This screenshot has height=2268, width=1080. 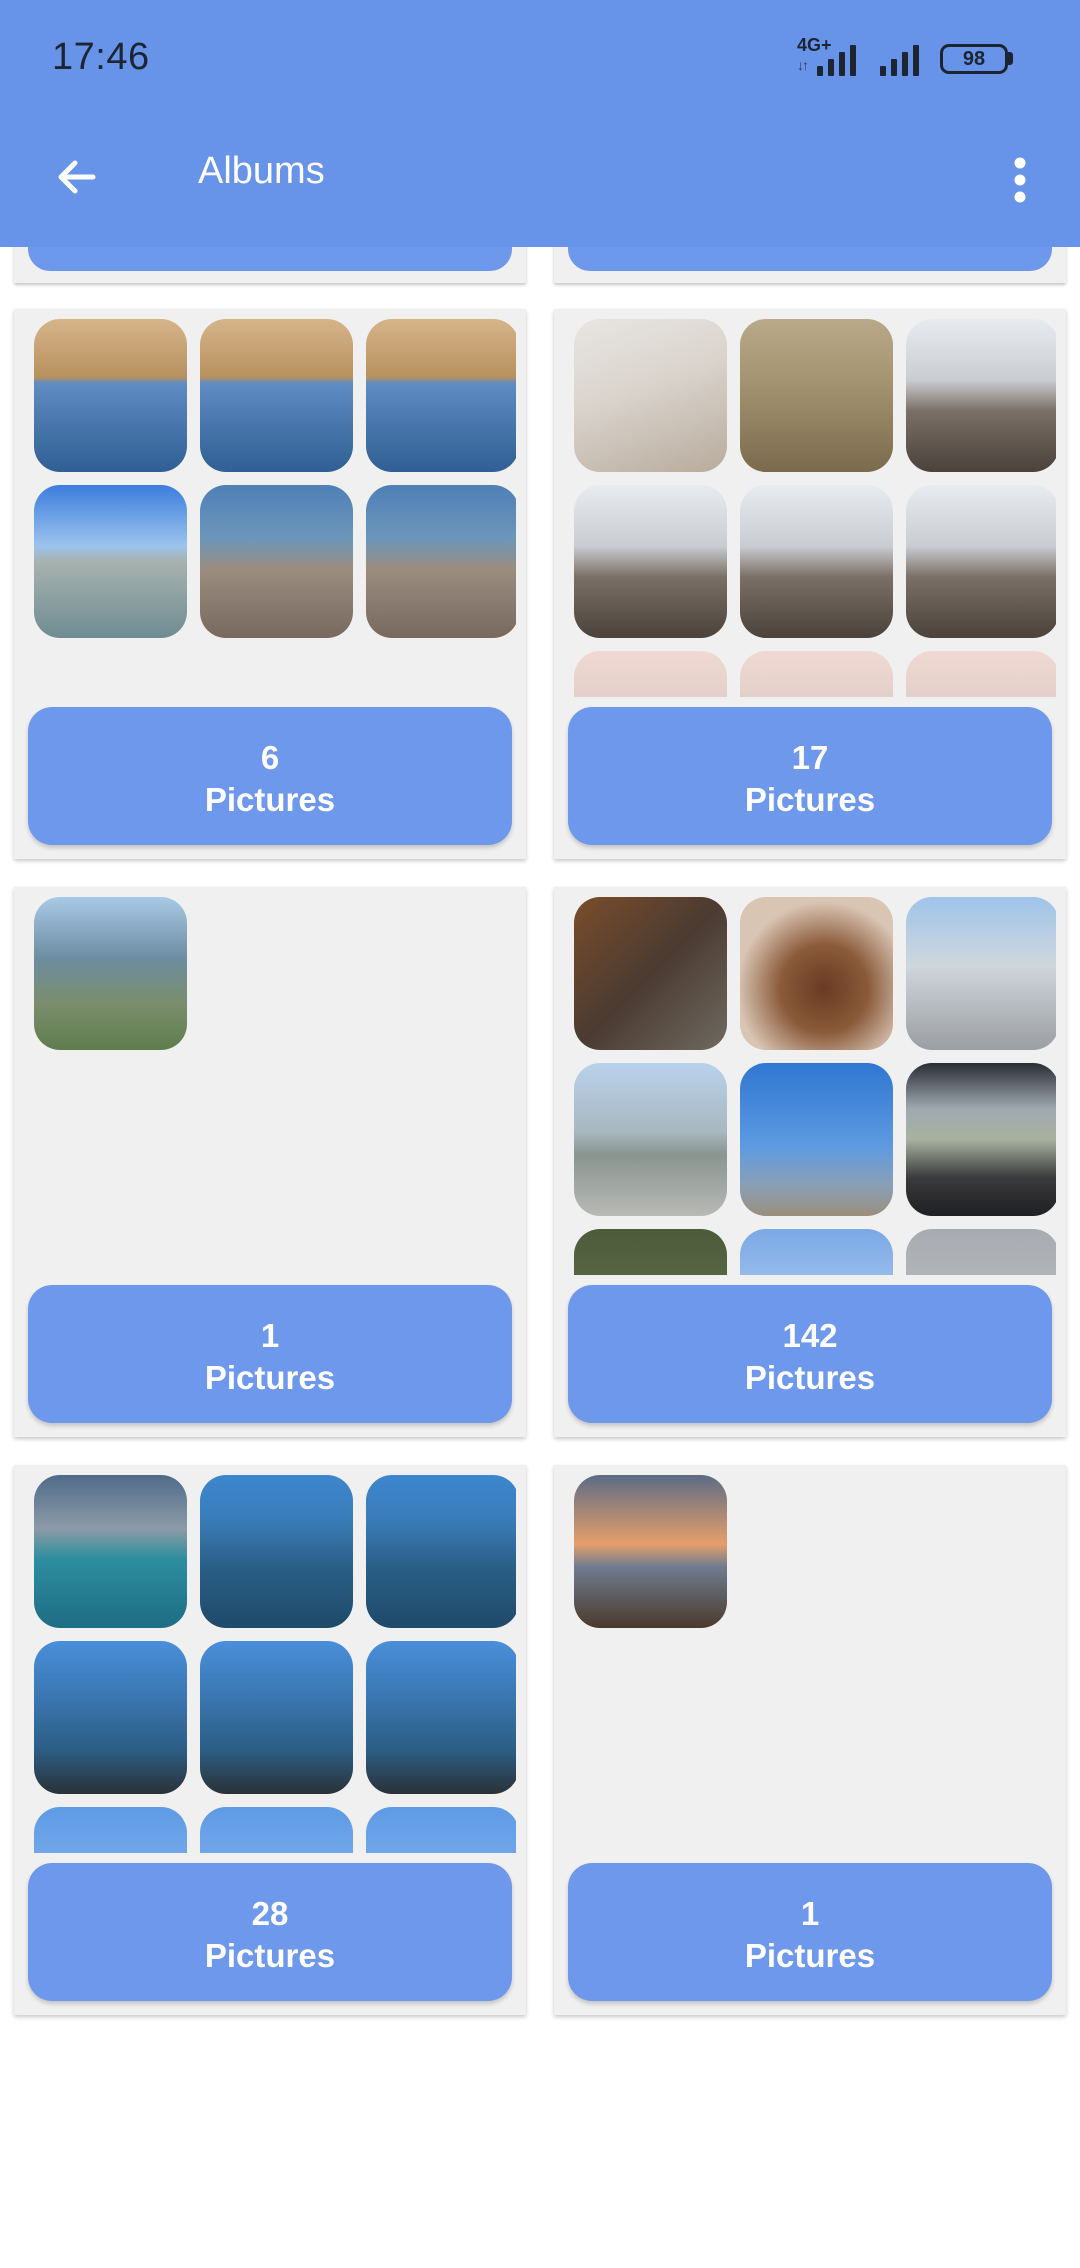 I want to click on album-count: 142, so click(x=810, y=1335).